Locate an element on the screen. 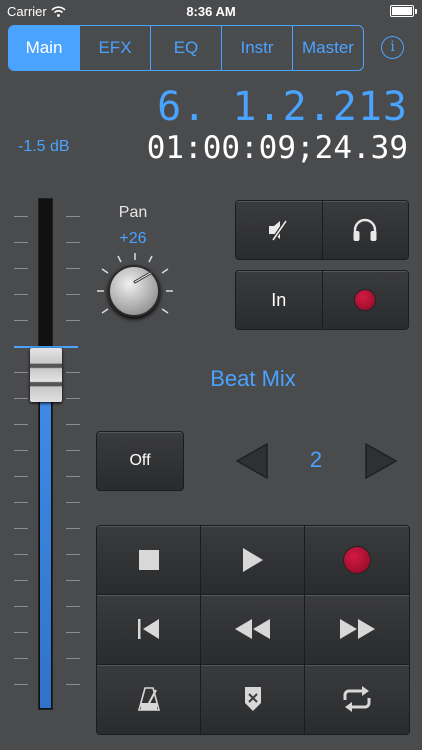 The image size is (422, 750). record-arm-icon is located at coordinates (365, 300).